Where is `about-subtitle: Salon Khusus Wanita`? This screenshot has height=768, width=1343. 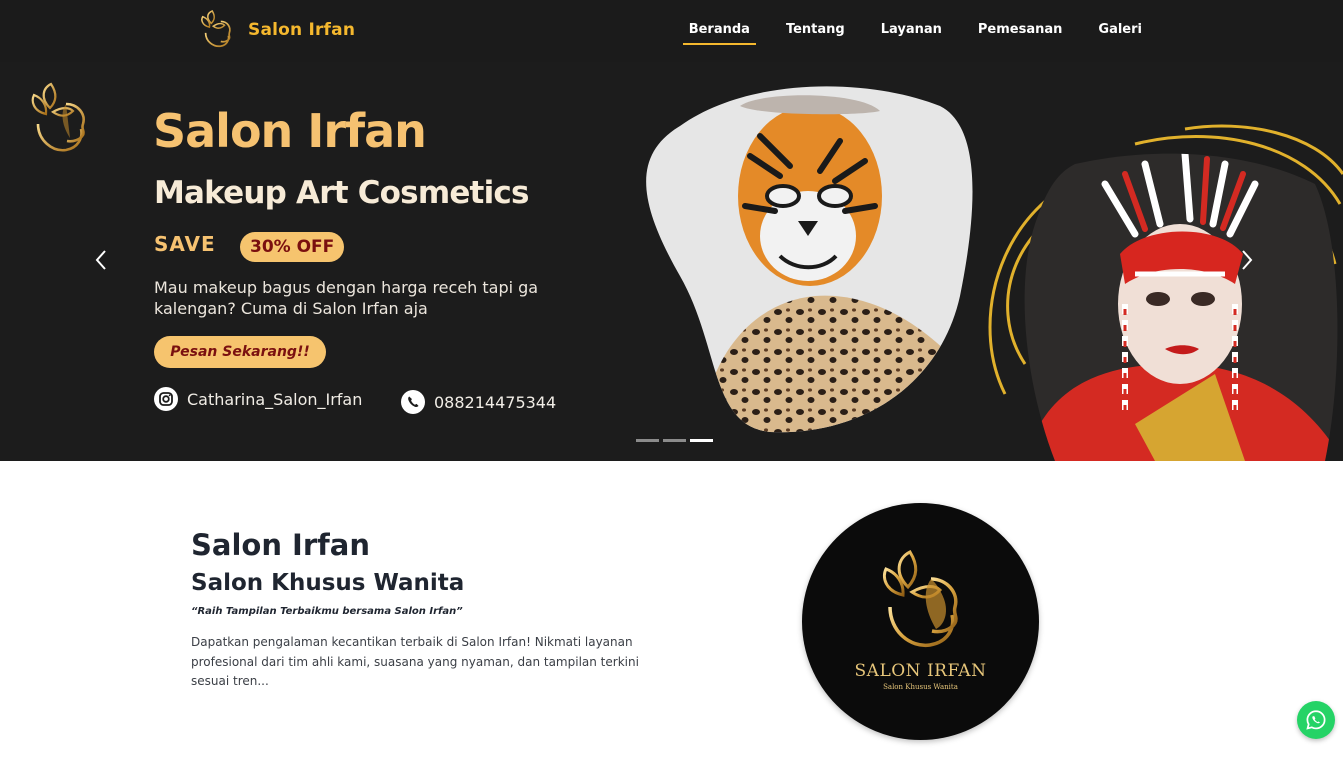
about-subtitle: Salon Khusus Wanita is located at coordinates (328, 583).